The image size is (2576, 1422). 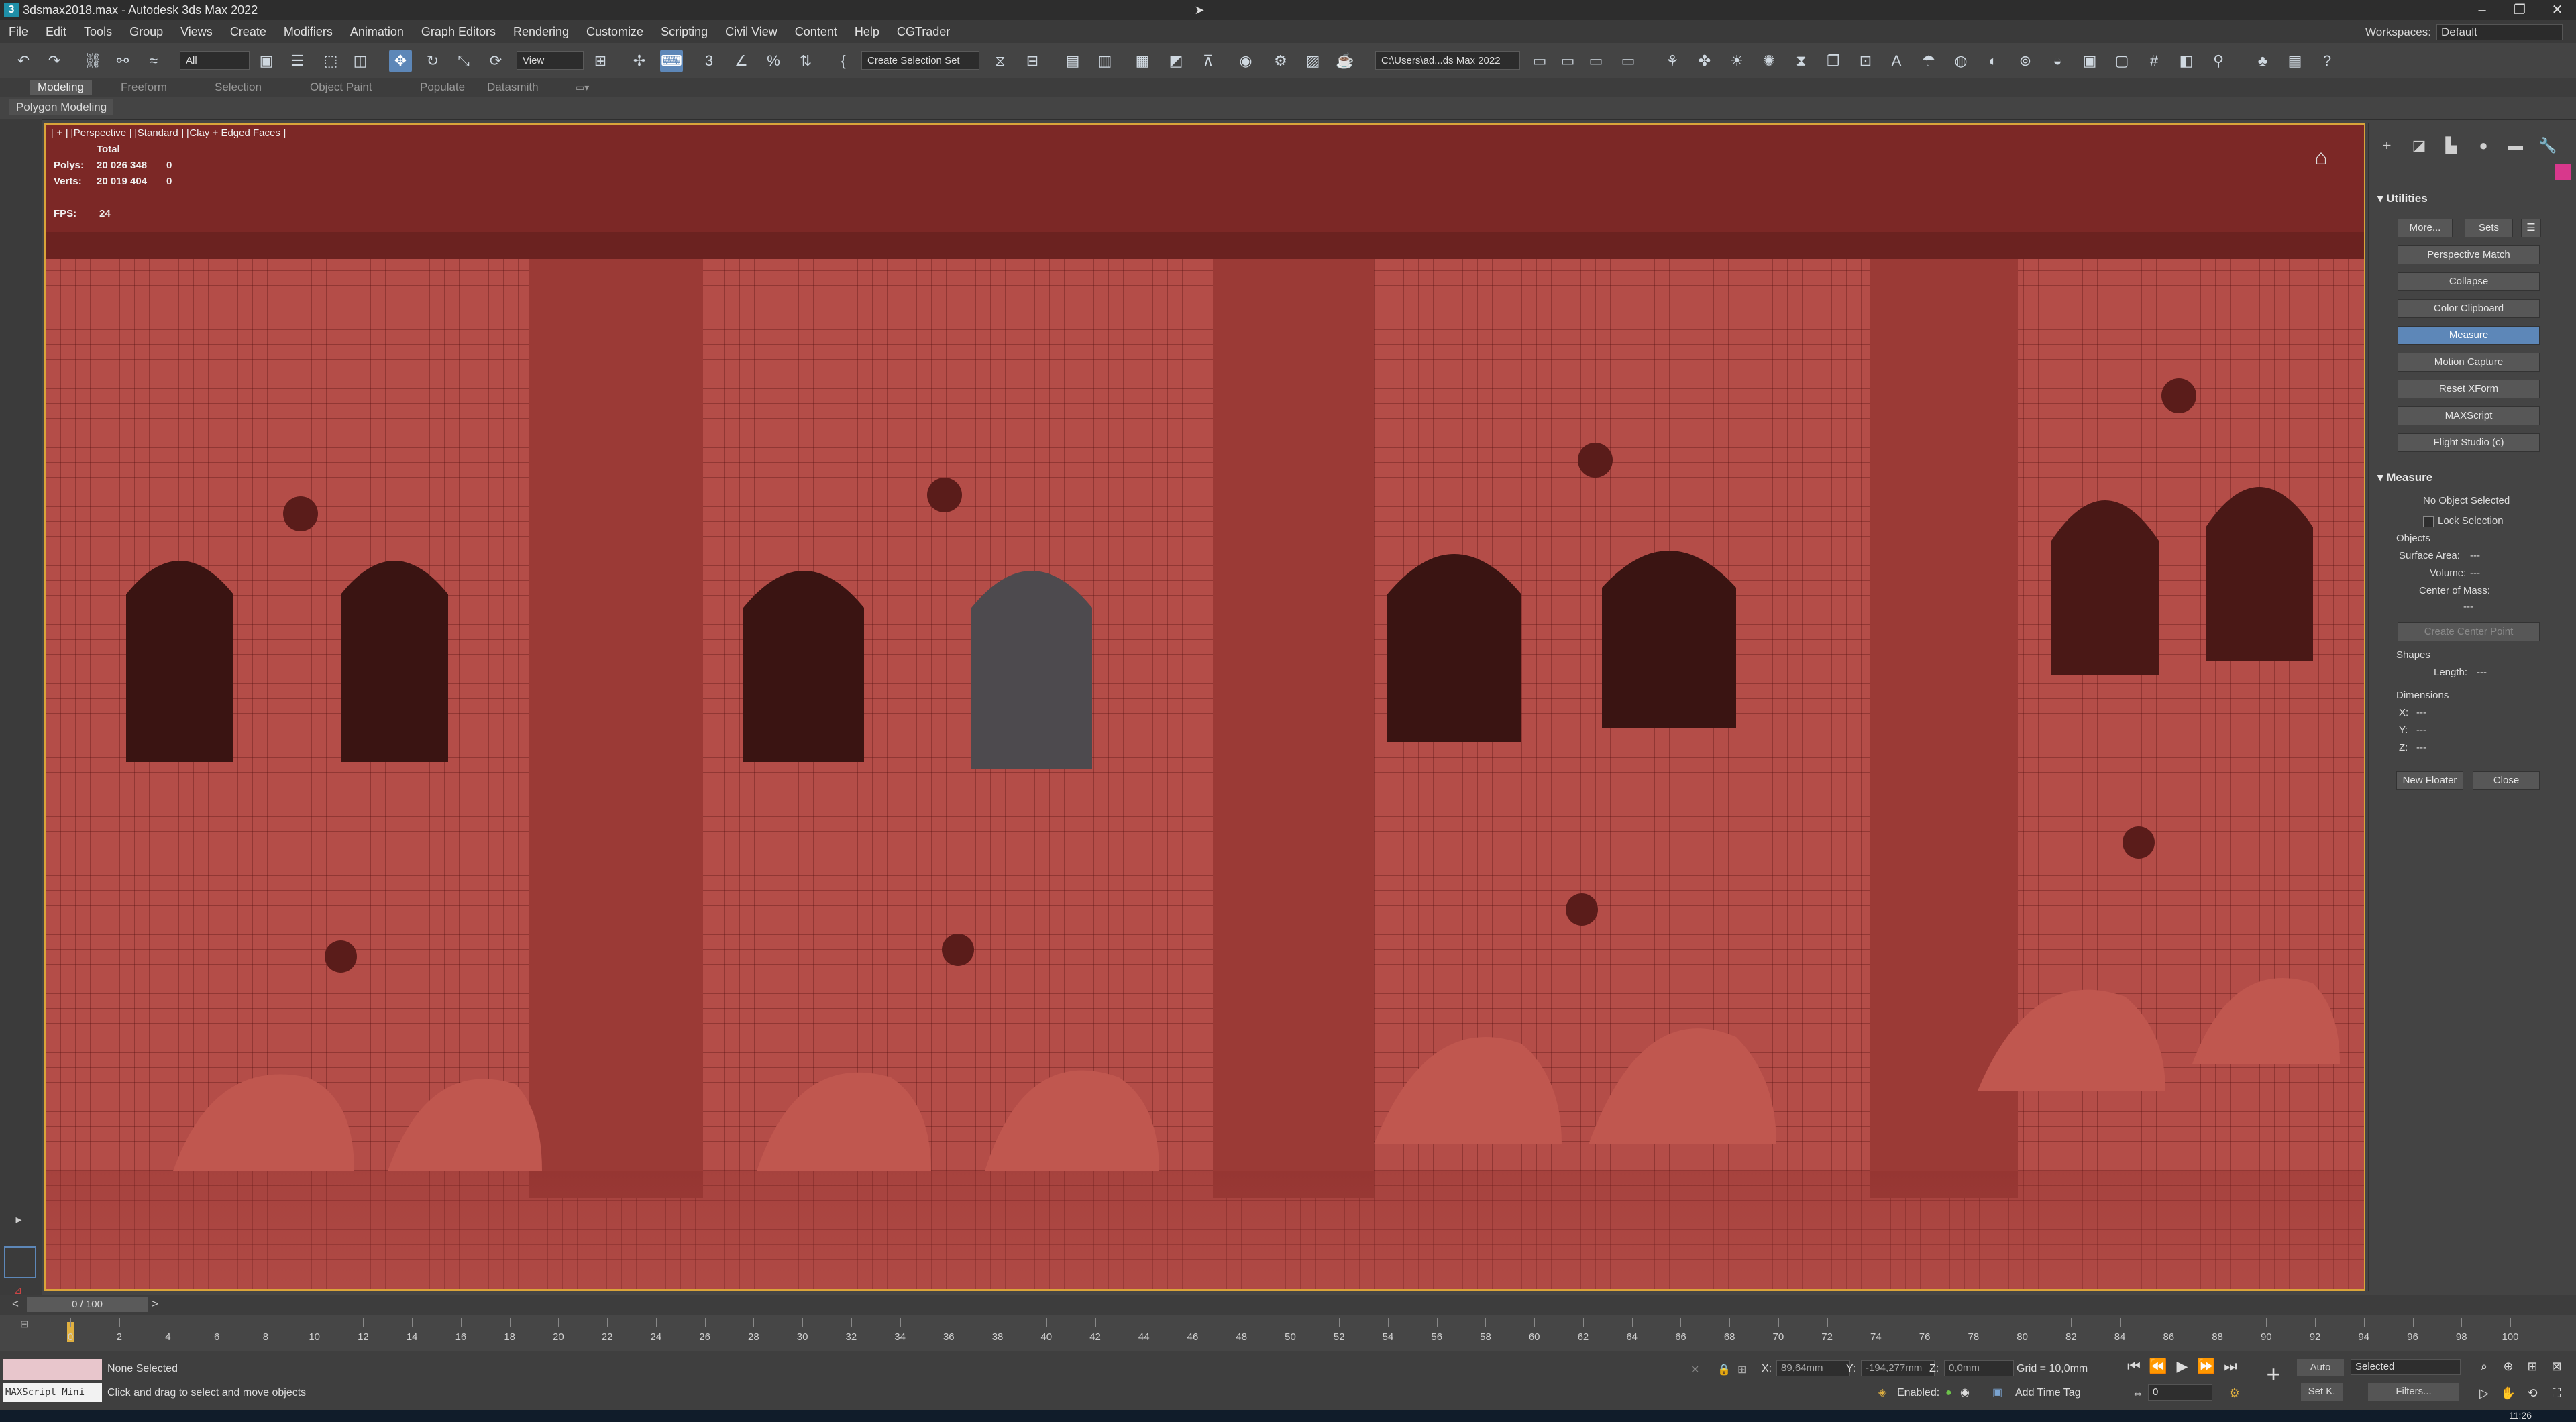 What do you see at coordinates (550, 61) in the screenshot?
I see `reference-coordinate-dropdown: View` at bounding box center [550, 61].